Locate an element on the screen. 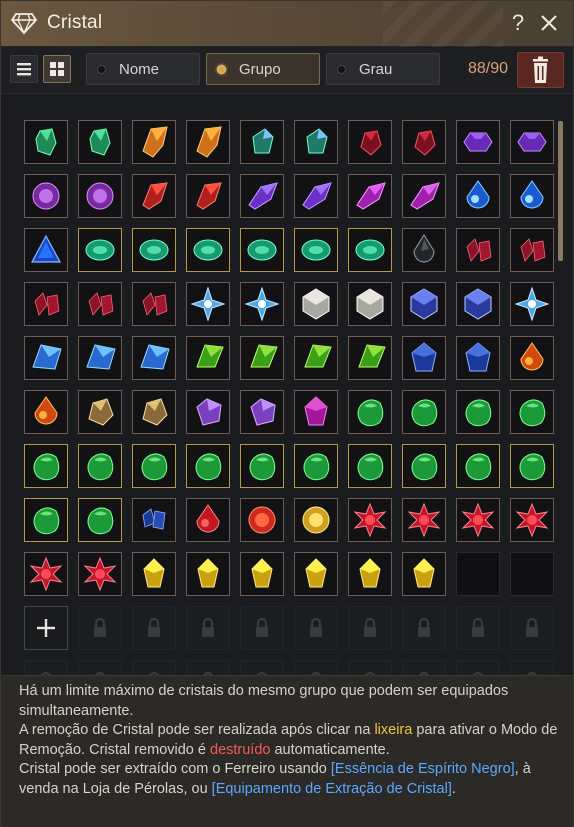 This screenshot has height=827, width=574. crystal-slot-emerald-dark is located at coordinates (46, 142).